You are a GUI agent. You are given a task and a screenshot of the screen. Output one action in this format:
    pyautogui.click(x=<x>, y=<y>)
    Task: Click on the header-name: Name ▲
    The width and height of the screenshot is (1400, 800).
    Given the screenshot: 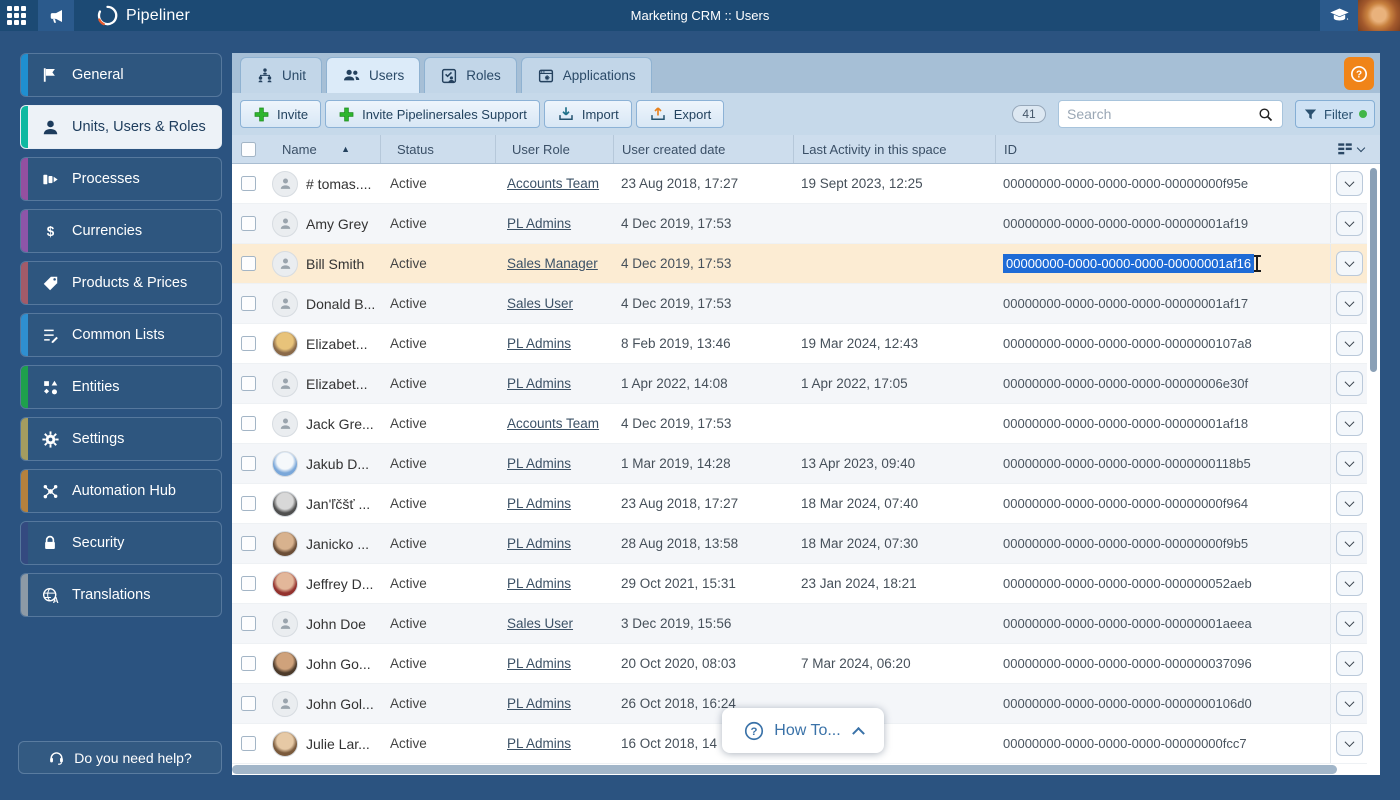 What is the action you would take?
    pyautogui.click(x=322, y=149)
    